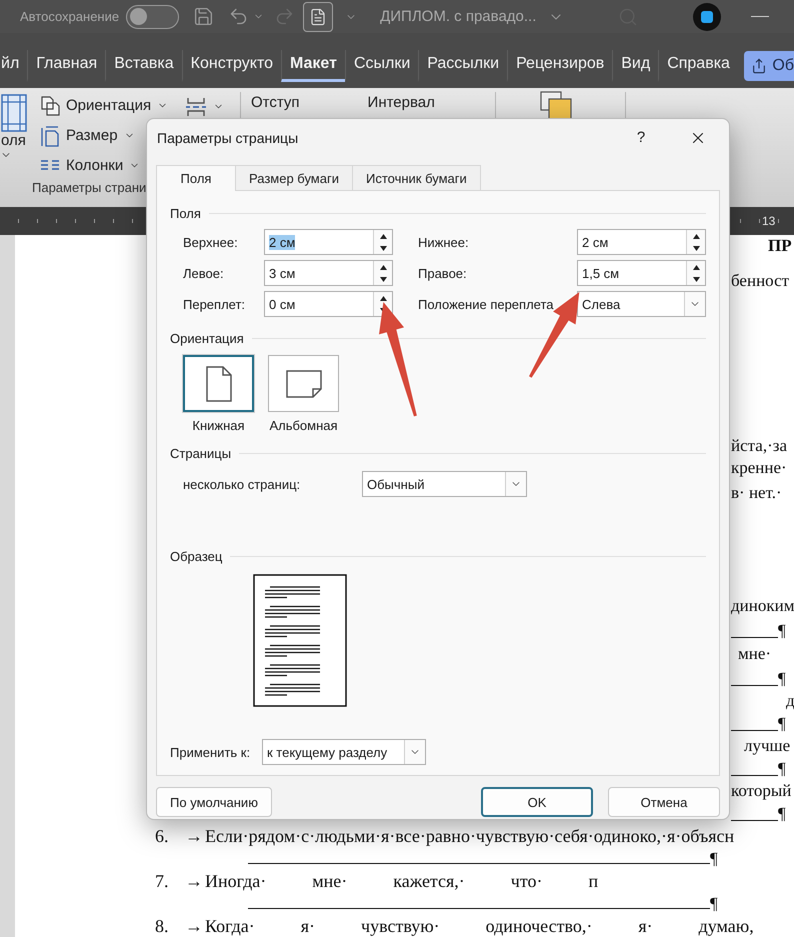  What do you see at coordinates (203, 16) in the screenshot?
I see `save-icon` at bounding box center [203, 16].